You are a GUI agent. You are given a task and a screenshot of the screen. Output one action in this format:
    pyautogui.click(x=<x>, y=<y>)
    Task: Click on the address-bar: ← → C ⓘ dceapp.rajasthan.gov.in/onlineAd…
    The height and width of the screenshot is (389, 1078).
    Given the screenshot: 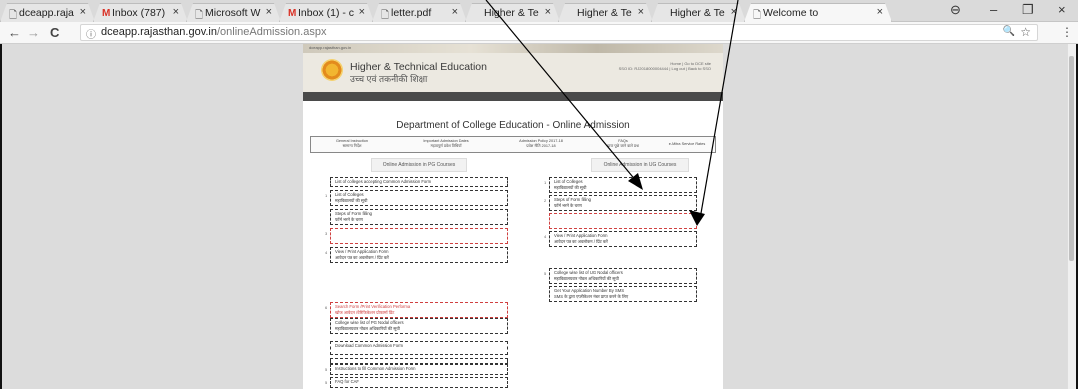 What is the action you would take?
    pyautogui.click(x=539, y=33)
    